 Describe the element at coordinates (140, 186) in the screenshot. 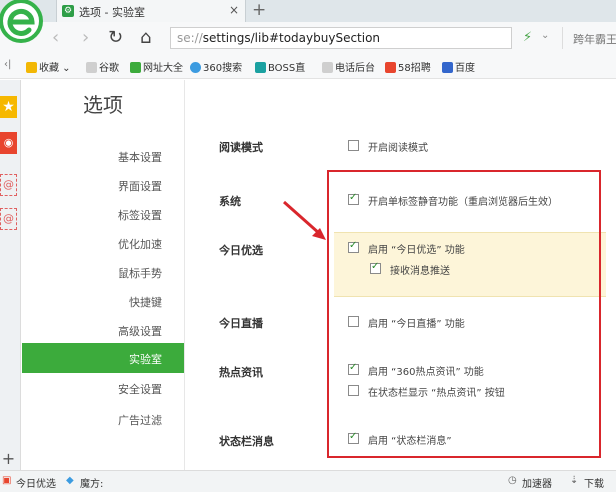

I see `sidebar-item-interface: 界面设置` at that location.